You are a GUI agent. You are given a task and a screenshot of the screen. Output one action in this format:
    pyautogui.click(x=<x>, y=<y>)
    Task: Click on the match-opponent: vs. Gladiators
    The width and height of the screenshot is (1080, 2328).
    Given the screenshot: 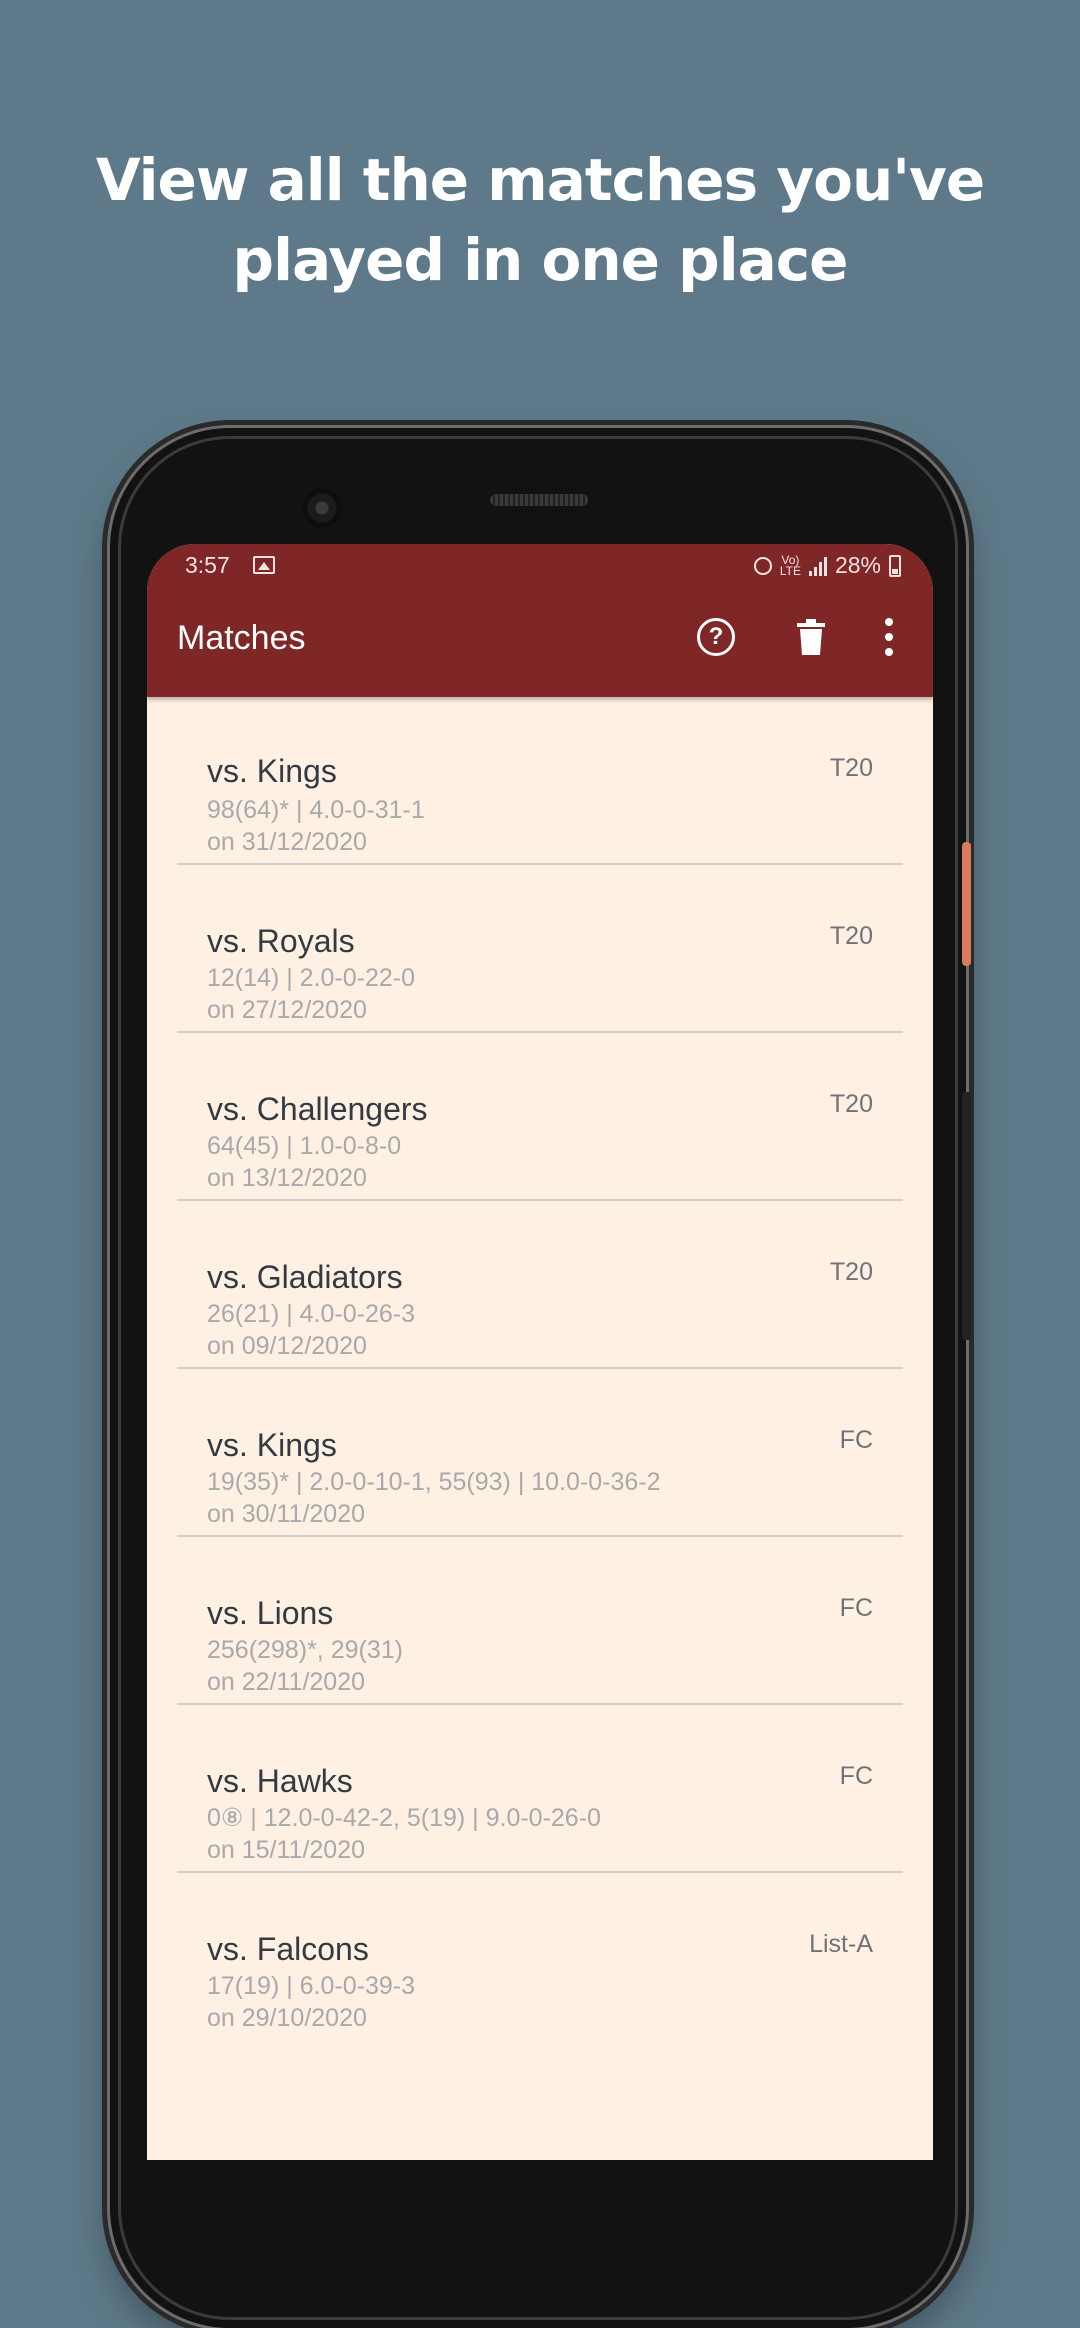 What is the action you would take?
    pyautogui.click(x=305, y=1277)
    